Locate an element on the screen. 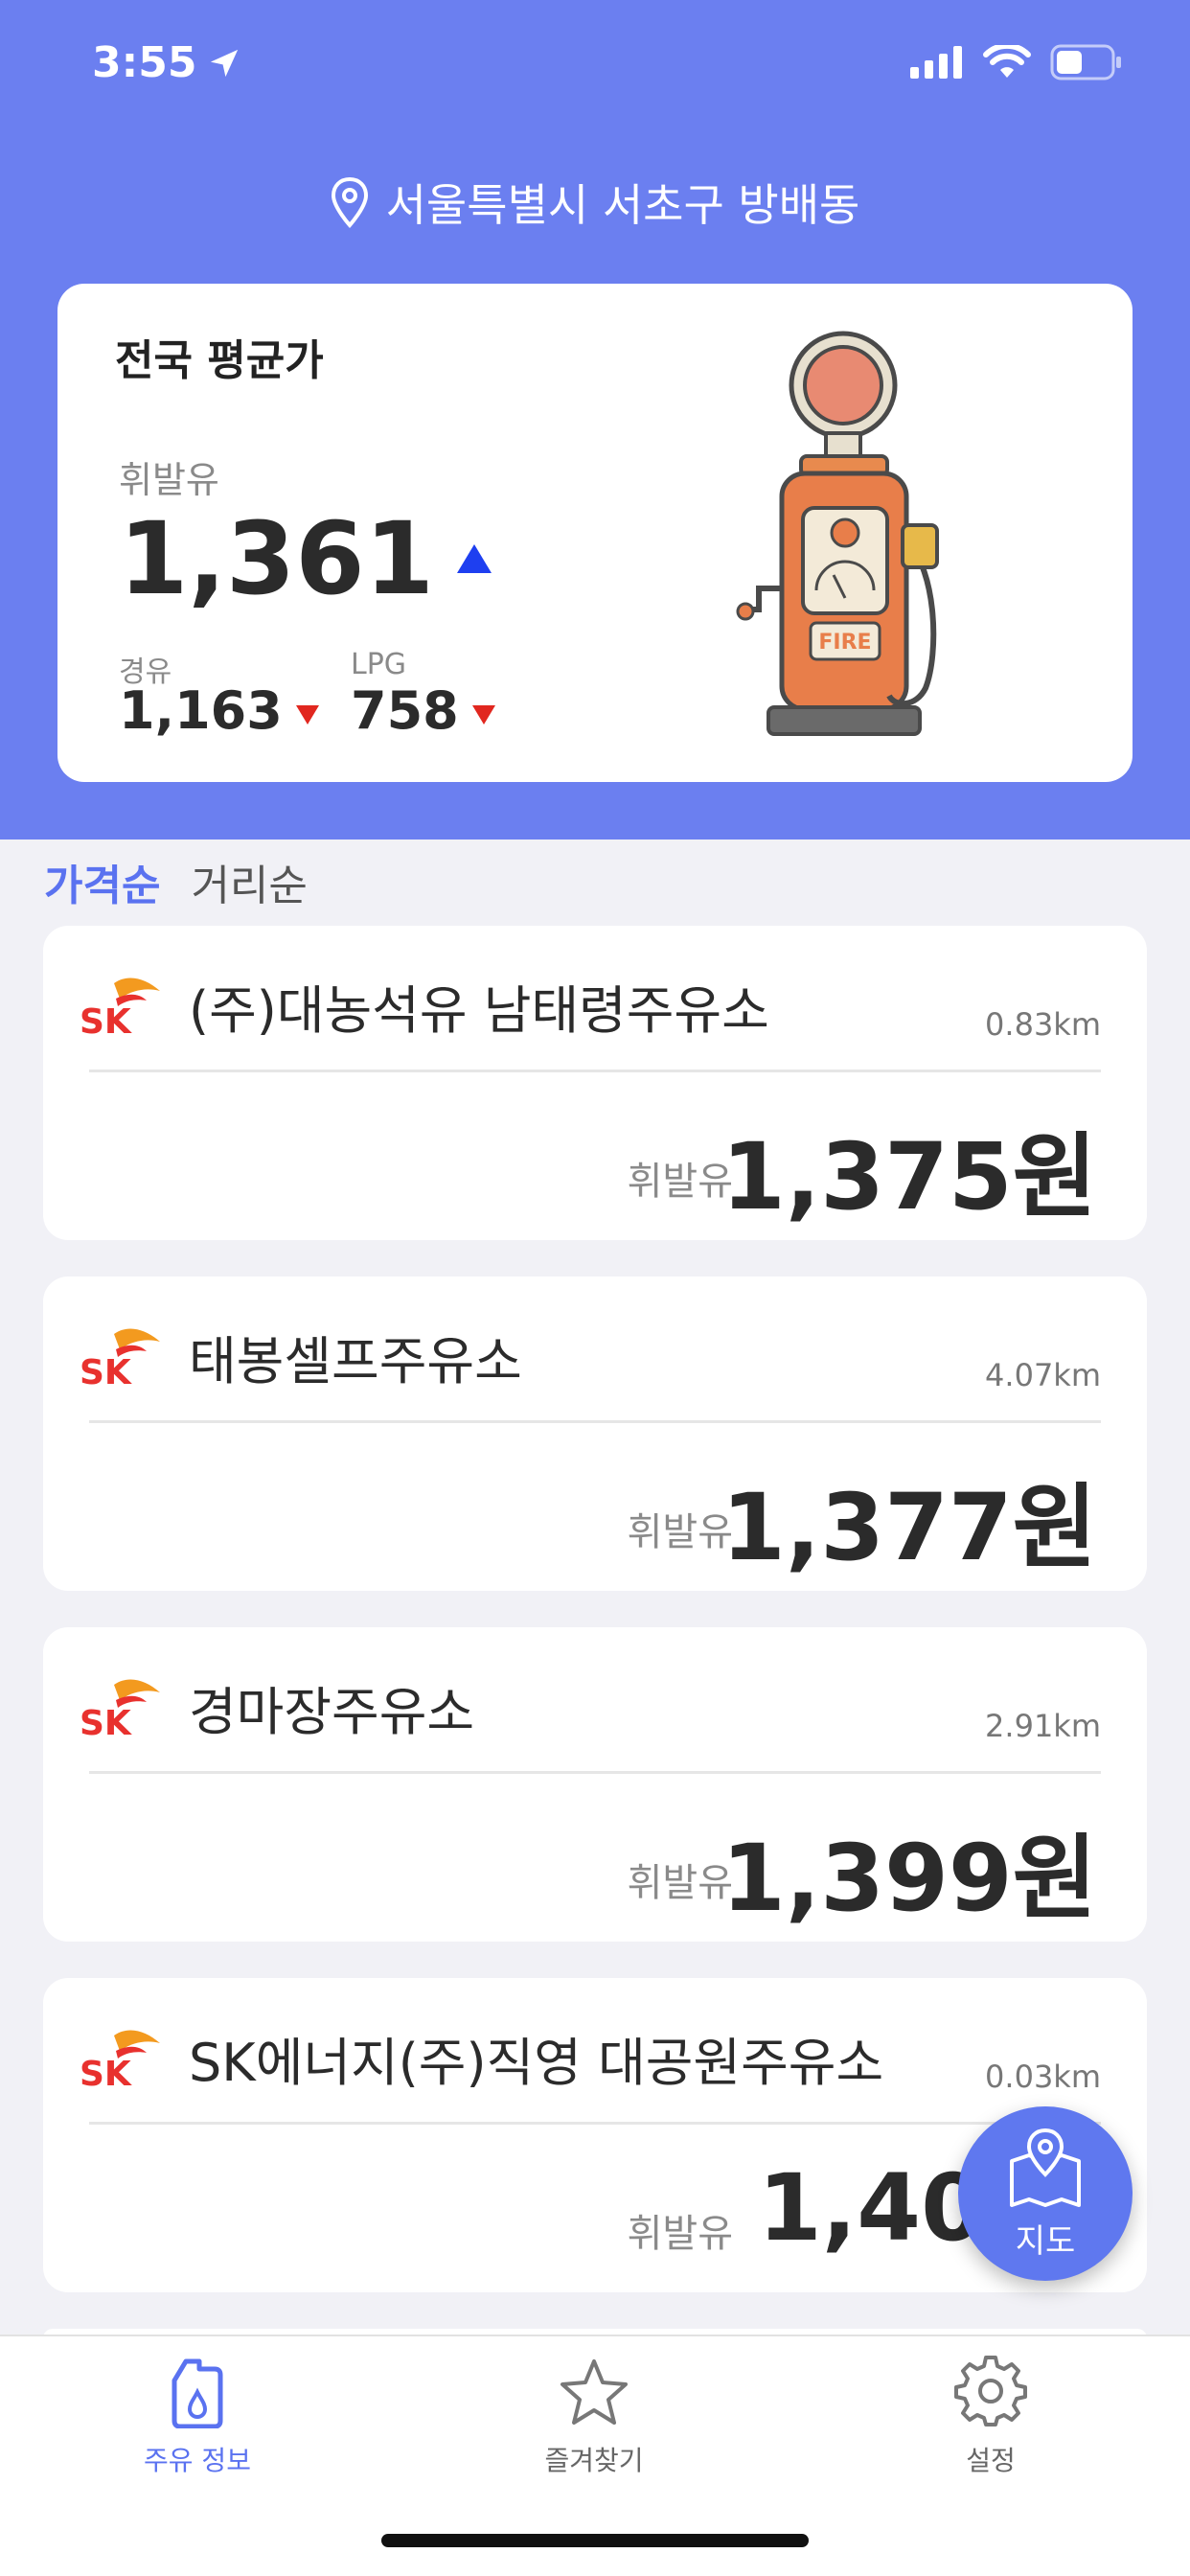  location-pin-icon is located at coordinates (350, 202).